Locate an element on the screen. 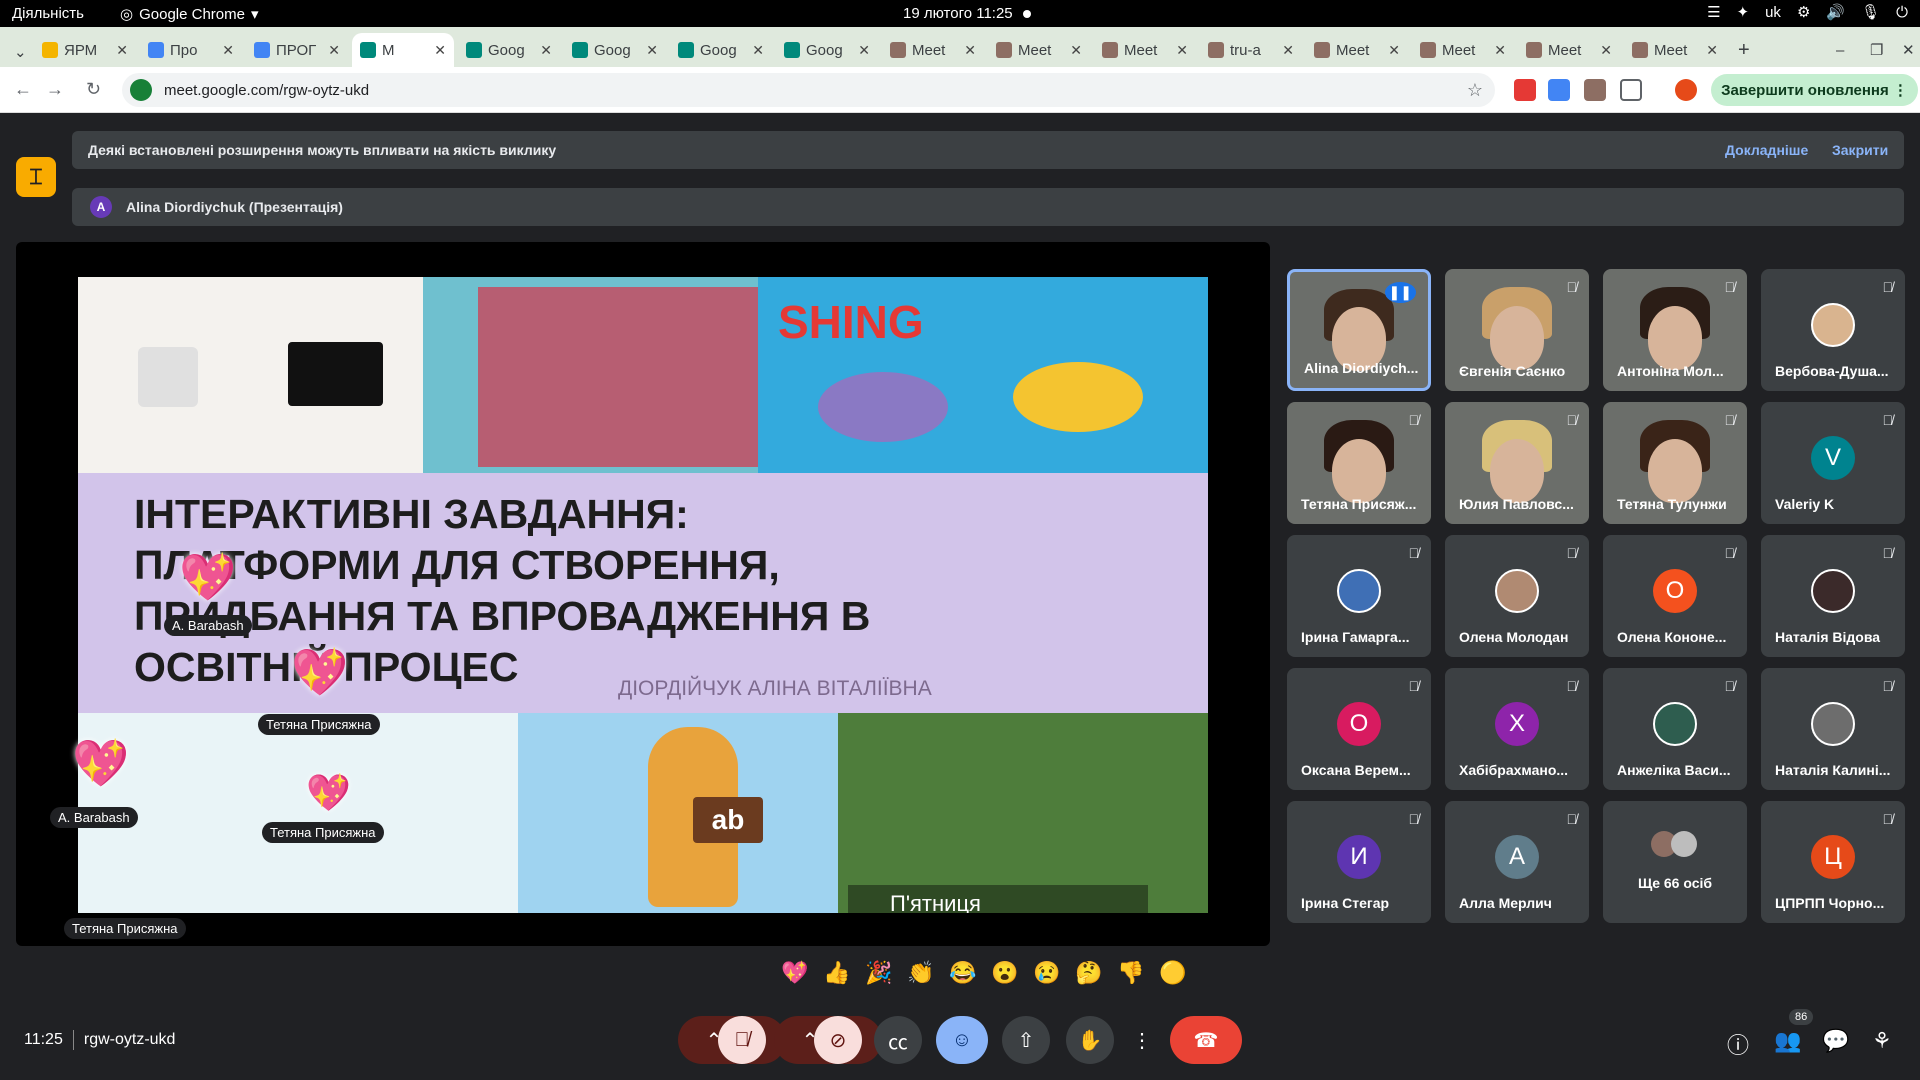  new-tab-icon: + is located at coordinates (1740, 50).